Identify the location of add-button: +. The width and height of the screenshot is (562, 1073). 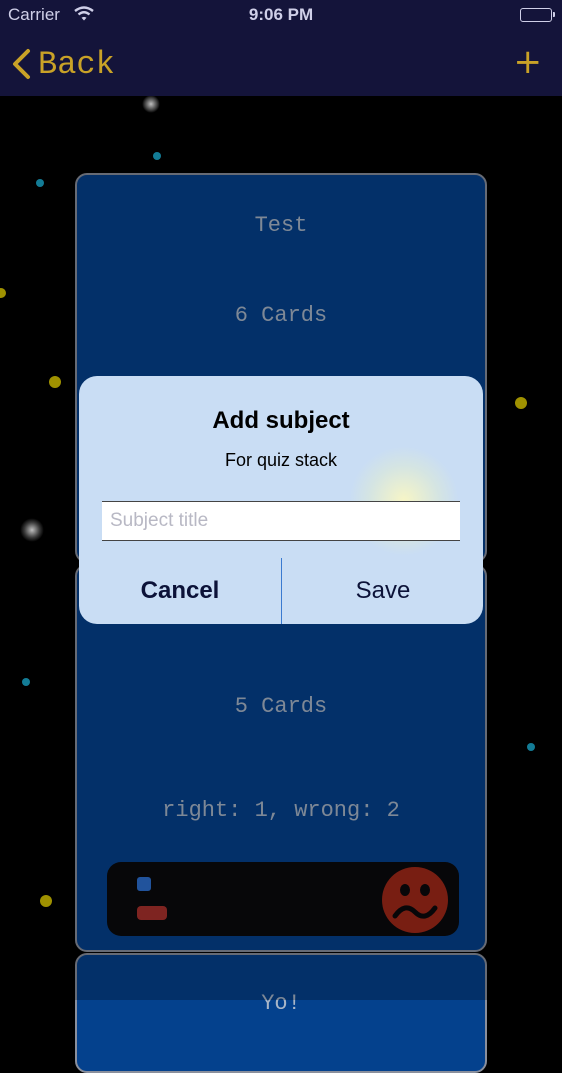
(528, 62).